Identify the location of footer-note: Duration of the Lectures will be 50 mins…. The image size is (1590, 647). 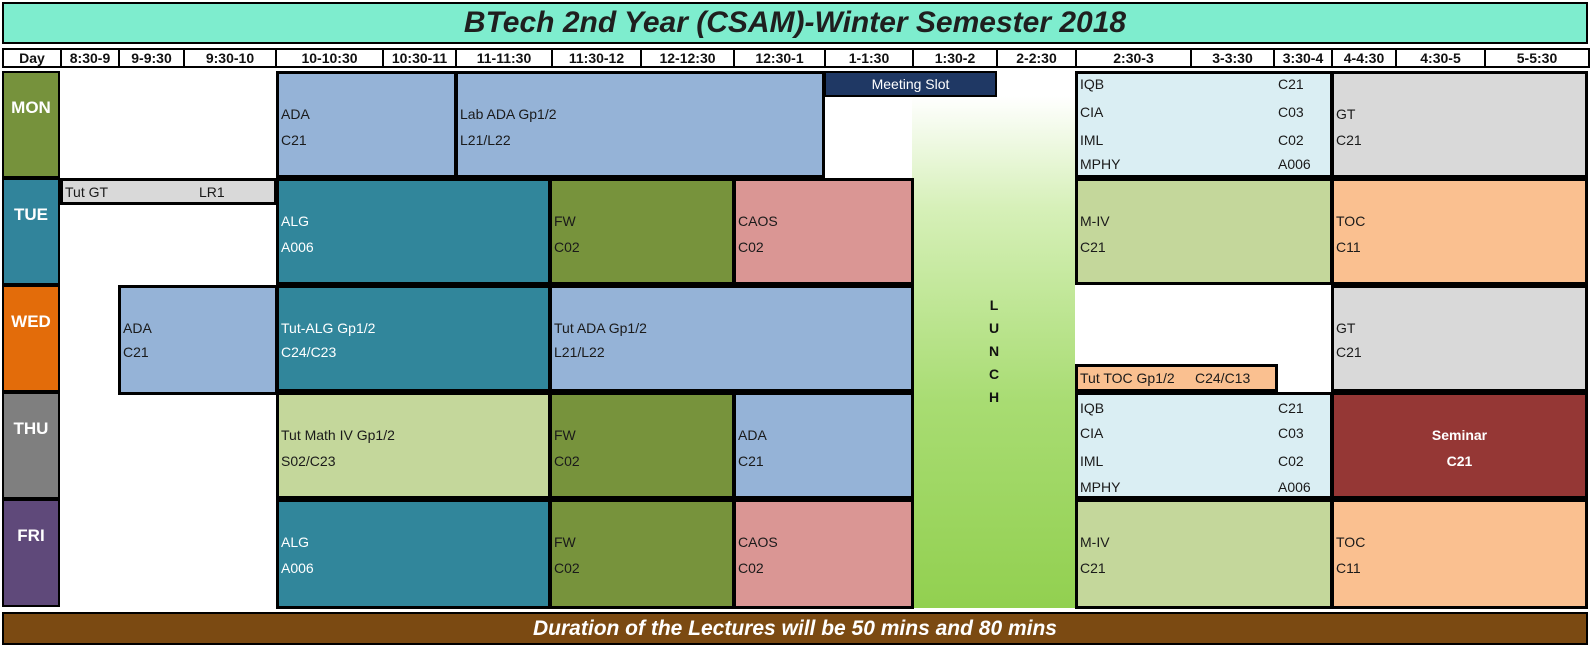
(795, 628).